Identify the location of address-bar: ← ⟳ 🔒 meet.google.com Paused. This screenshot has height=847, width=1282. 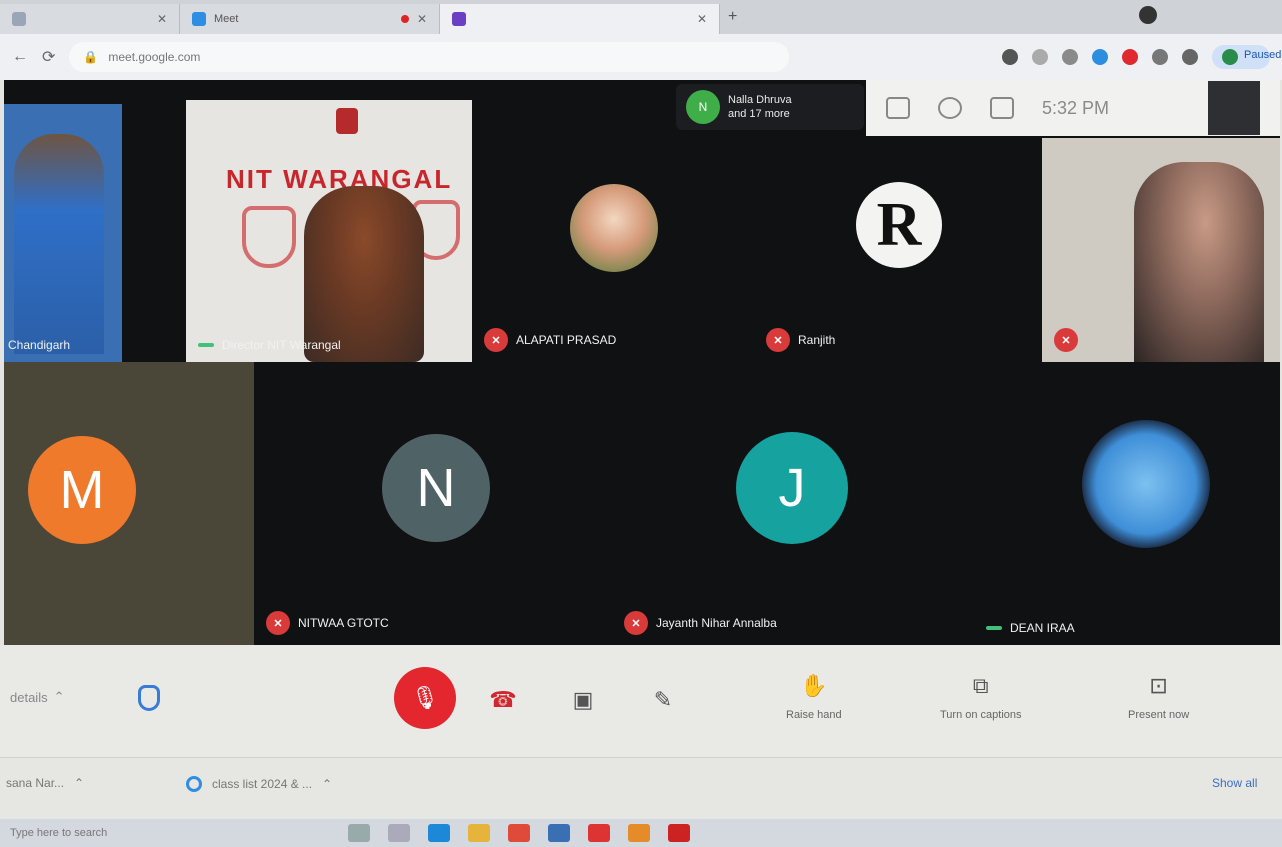
(641, 57).